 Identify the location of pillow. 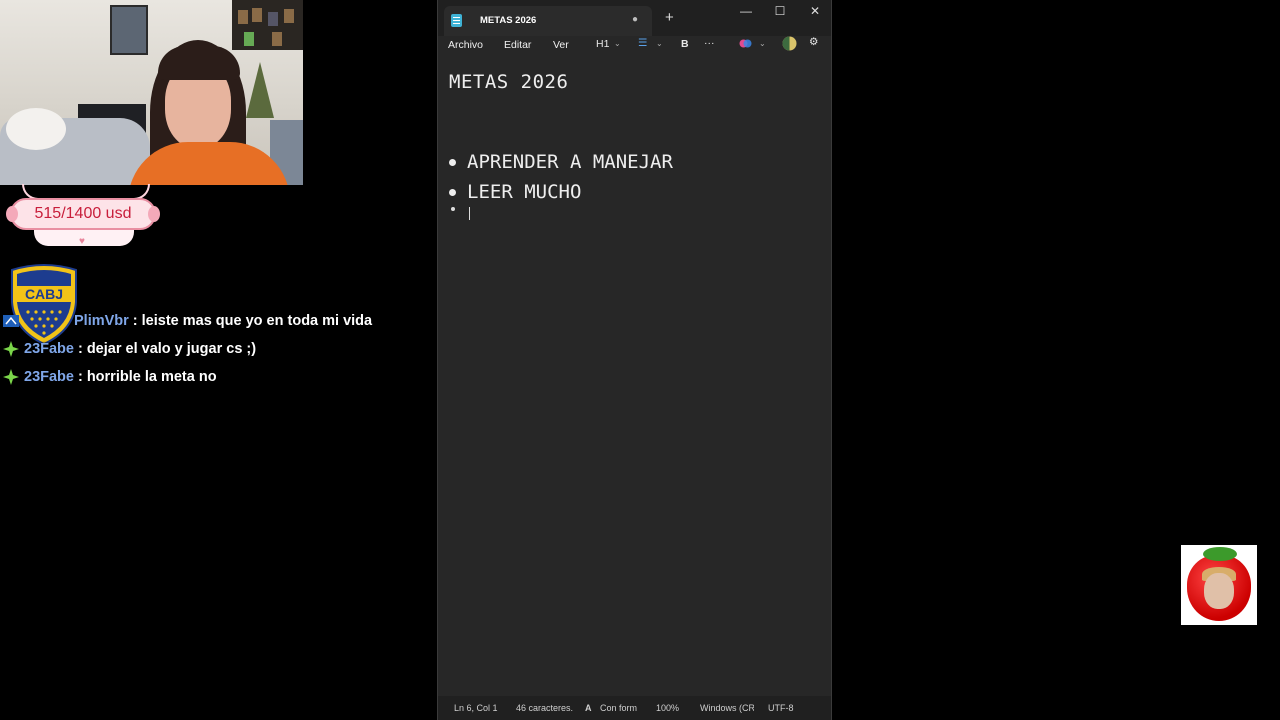
(36, 129).